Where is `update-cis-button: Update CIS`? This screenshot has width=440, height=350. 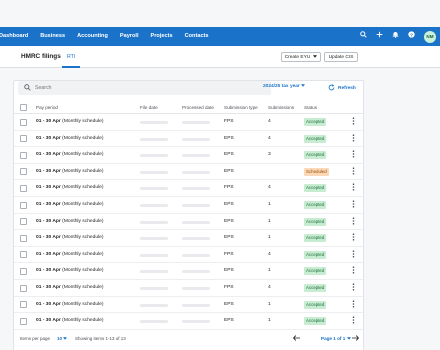 update-cis-button: Update CIS is located at coordinates (341, 57).